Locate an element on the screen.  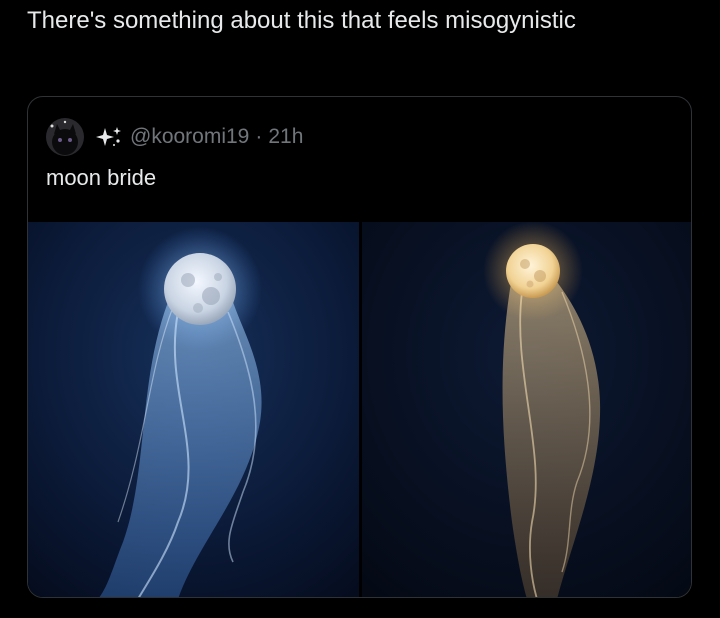
handle-and-time: @kooromi19 · 21h is located at coordinates (216, 137).